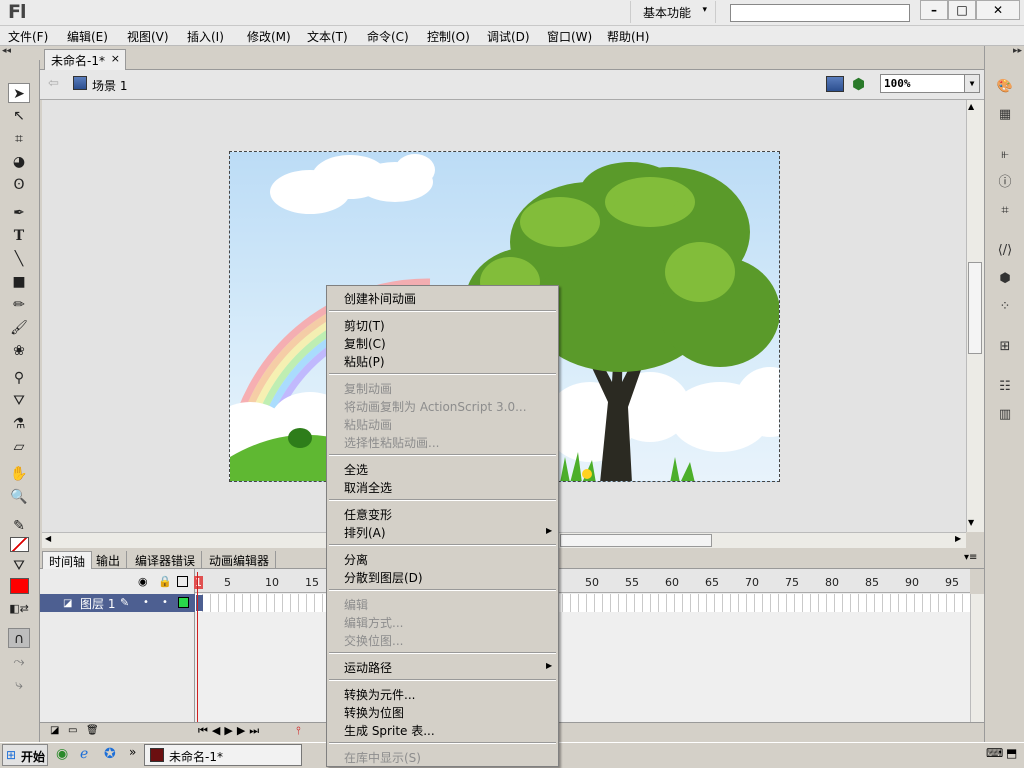 The image size is (1024, 768). What do you see at coordinates (383, 577) in the screenshot?
I see `menu-item-distribute-to-layers: 分散到图层(D)` at bounding box center [383, 577].